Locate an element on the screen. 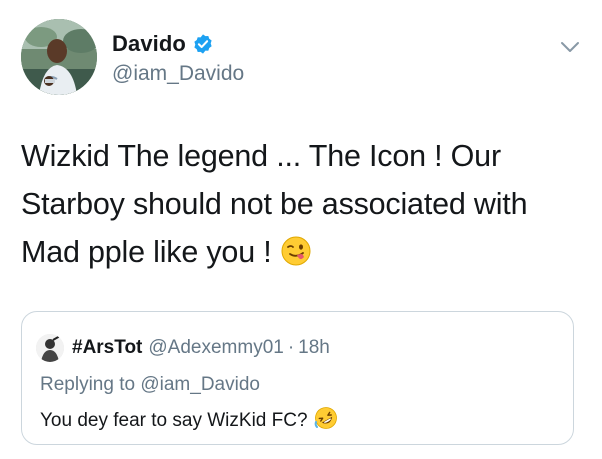  rolling-laughing-emoji-icon is located at coordinates (326, 421).